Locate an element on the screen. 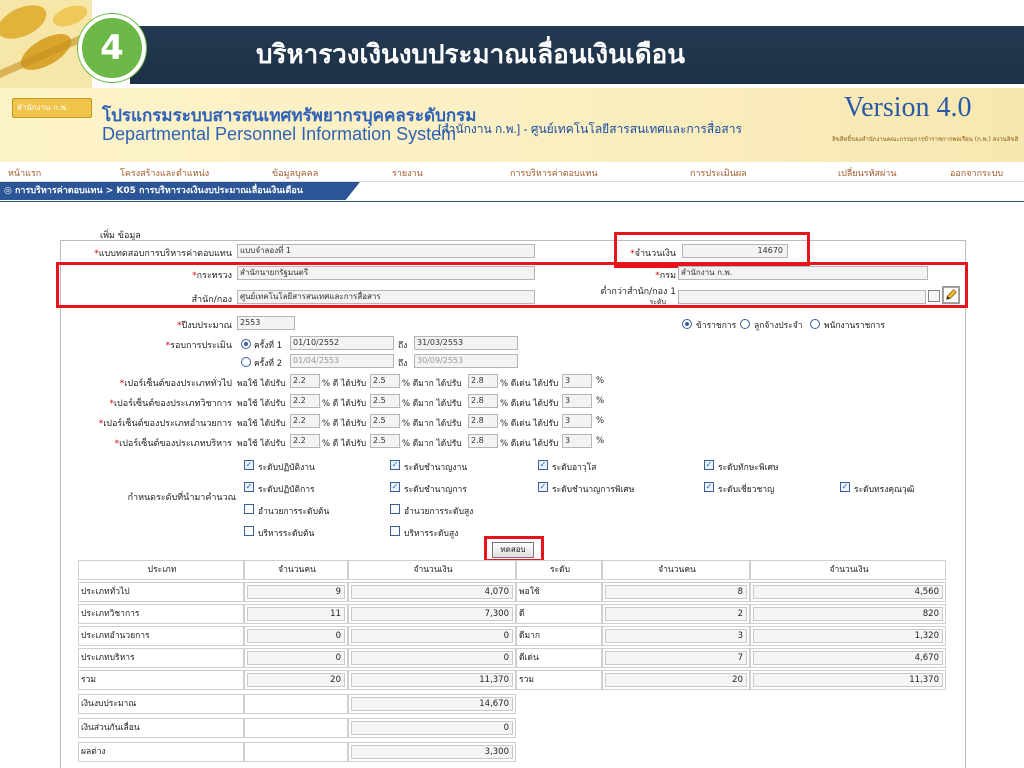  cell-money-wrap: 1,320 is located at coordinates (848, 636).